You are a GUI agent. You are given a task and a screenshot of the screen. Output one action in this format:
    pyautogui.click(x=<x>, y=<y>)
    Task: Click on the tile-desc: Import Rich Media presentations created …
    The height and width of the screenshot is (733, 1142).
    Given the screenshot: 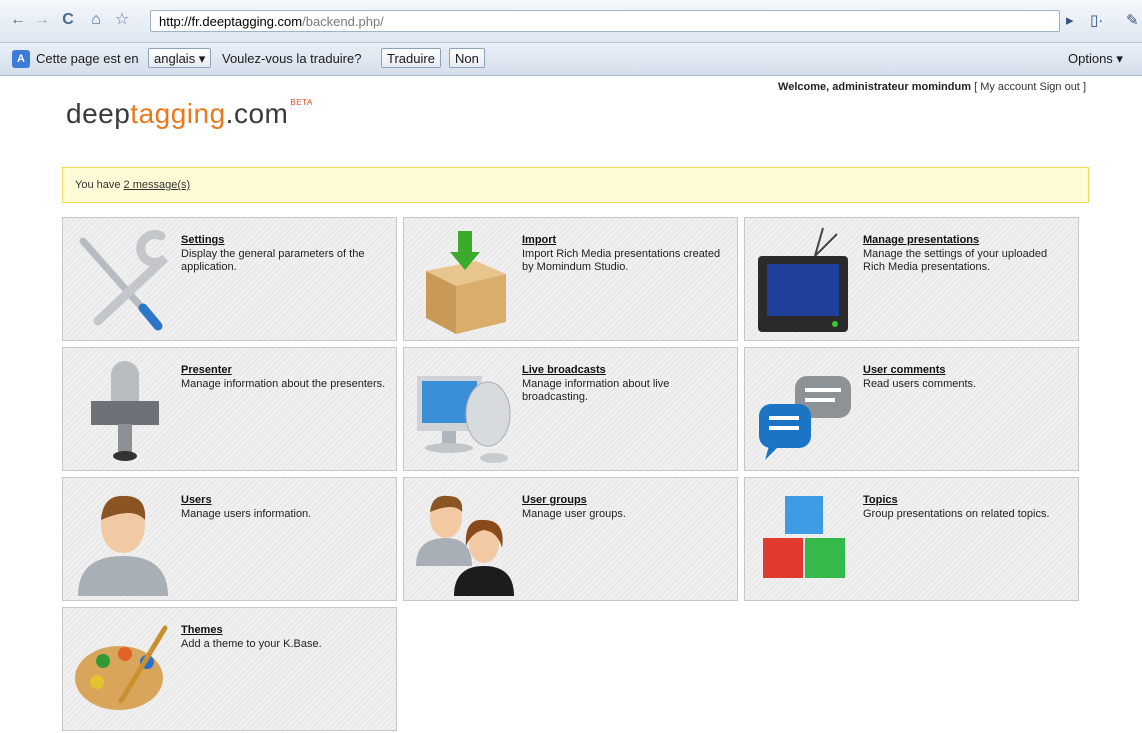 What is the action you would take?
    pyautogui.click(x=621, y=260)
    